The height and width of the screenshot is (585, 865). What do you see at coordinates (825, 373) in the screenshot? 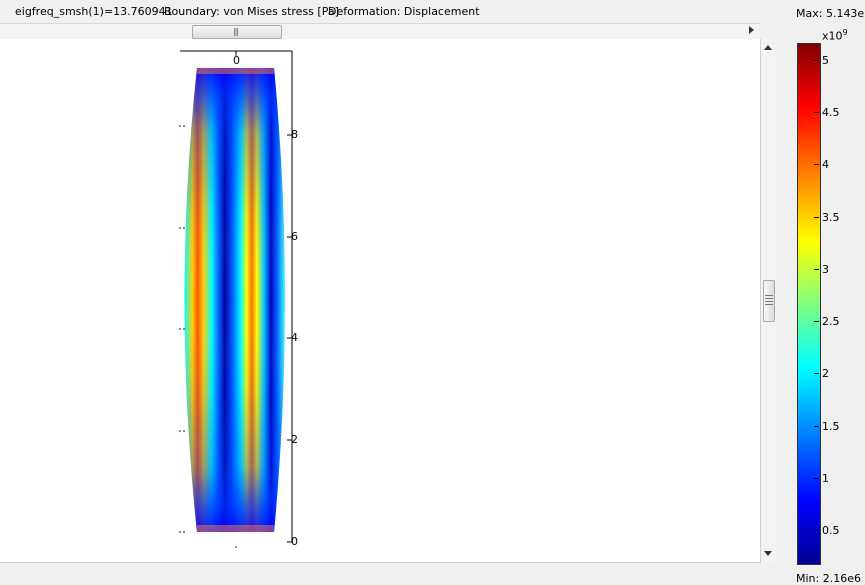
I see `colorbar-tick-label: 2` at bounding box center [825, 373].